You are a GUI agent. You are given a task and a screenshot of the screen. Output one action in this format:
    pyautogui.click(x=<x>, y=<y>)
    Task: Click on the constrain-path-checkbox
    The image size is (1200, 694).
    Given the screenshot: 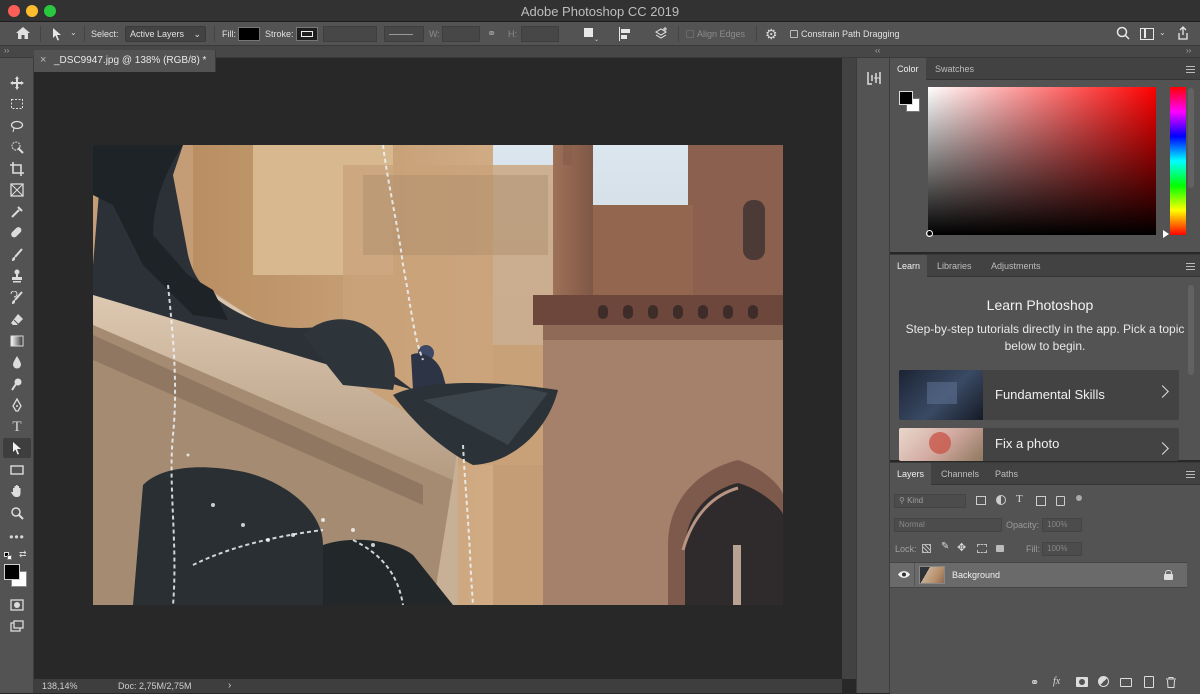 What is the action you would take?
    pyautogui.click(x=794, y=34)
    